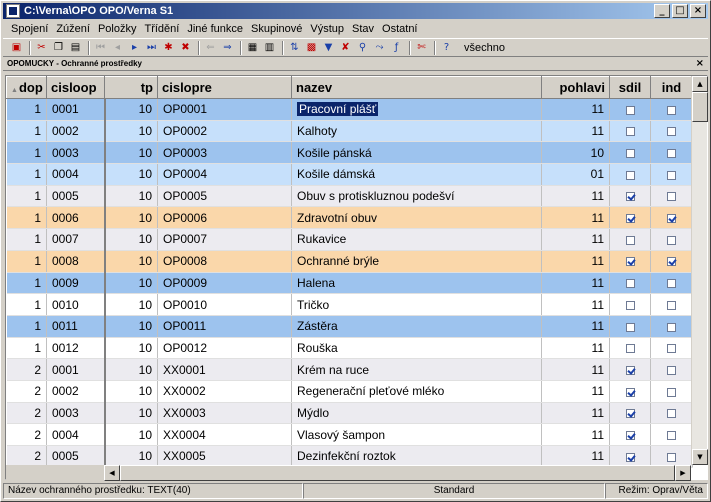 The width and height of the screenshot is (711, 502). What do you see at coordinates (168, 47) in the screenshot?
I see `insert-record-icon: ✱` at bounding box center [168, 47].